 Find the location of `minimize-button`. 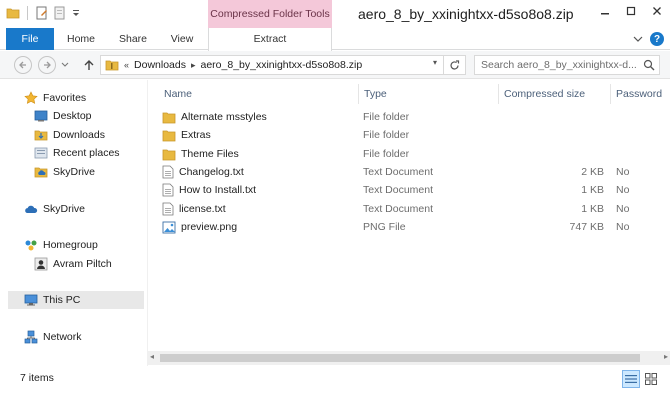

minimize-button is located at coordinates (605, 11).